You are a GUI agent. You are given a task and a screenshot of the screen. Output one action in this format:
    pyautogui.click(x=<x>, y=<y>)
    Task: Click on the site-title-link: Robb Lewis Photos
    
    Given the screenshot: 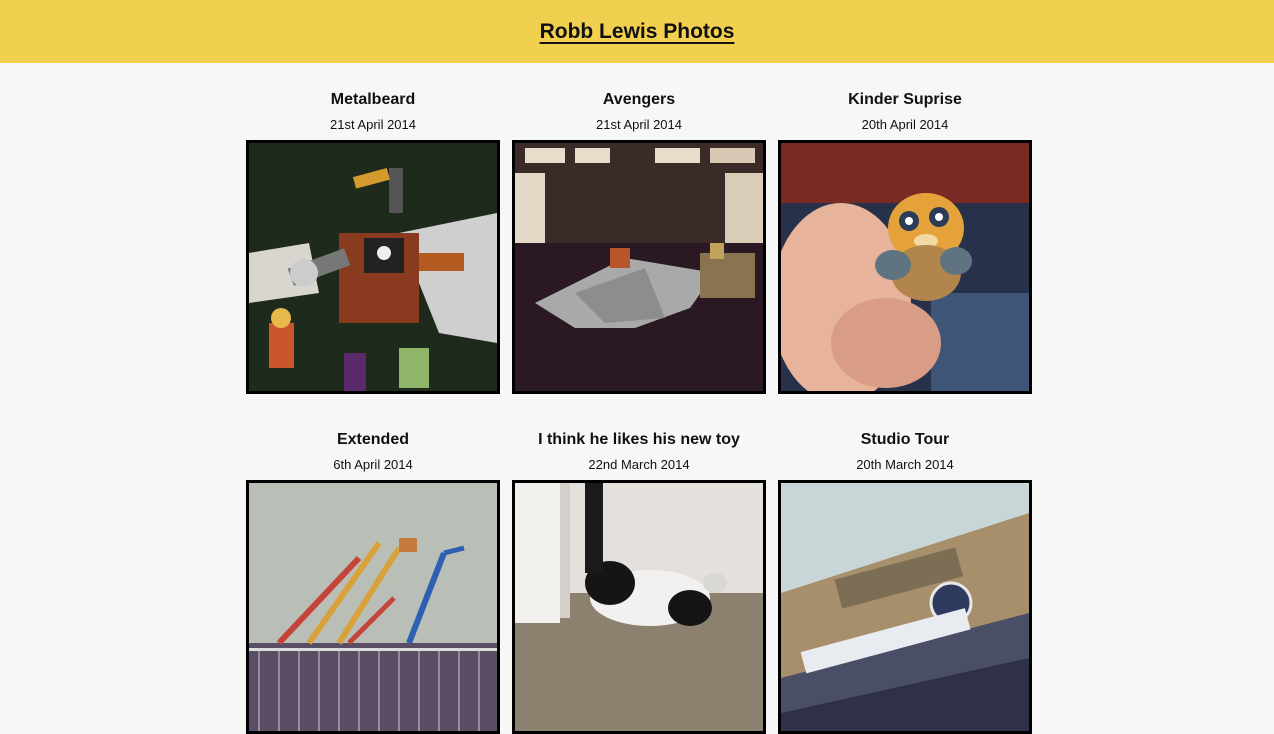 What is the action you would take?
    pyautogui.click(x=637, y=32)
    